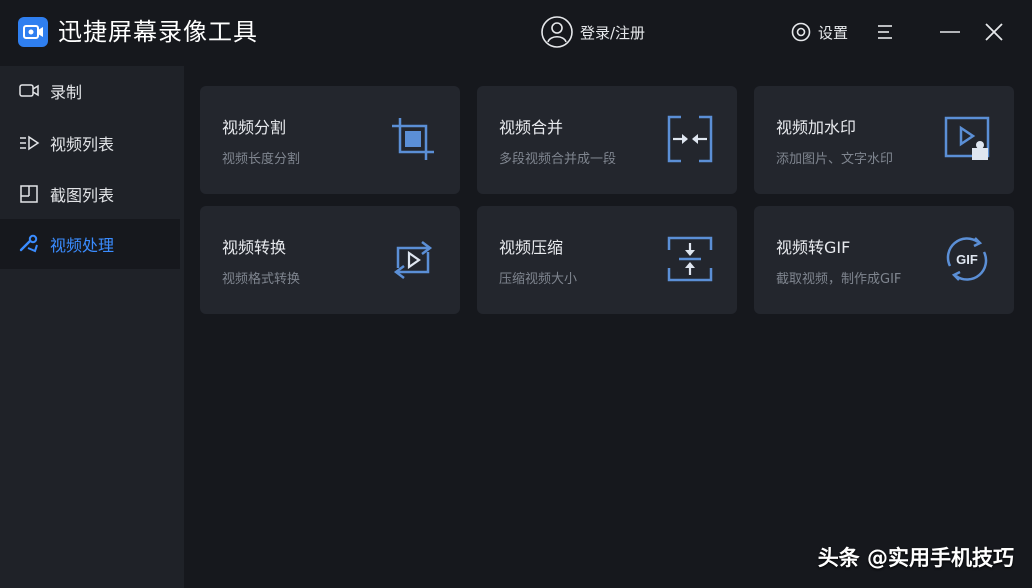  I want to click on app-title: 迅捷屏幕录像工具, so click(158, 32).